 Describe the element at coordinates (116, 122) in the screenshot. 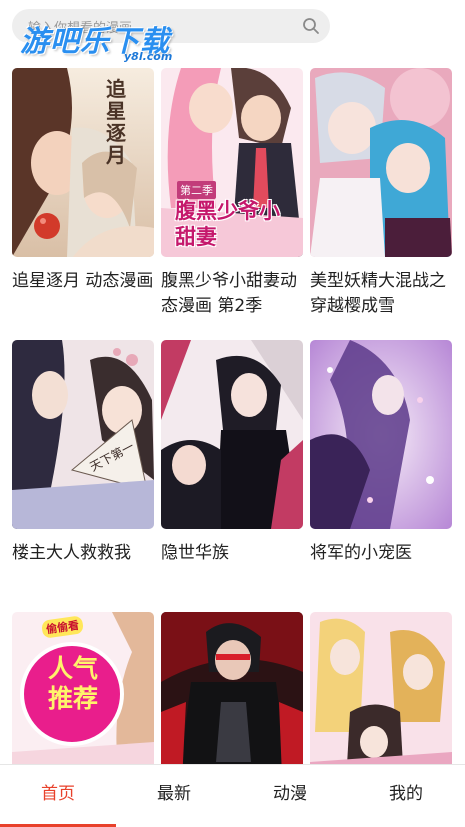

I see `cover-title: 追星逐月` at that location.